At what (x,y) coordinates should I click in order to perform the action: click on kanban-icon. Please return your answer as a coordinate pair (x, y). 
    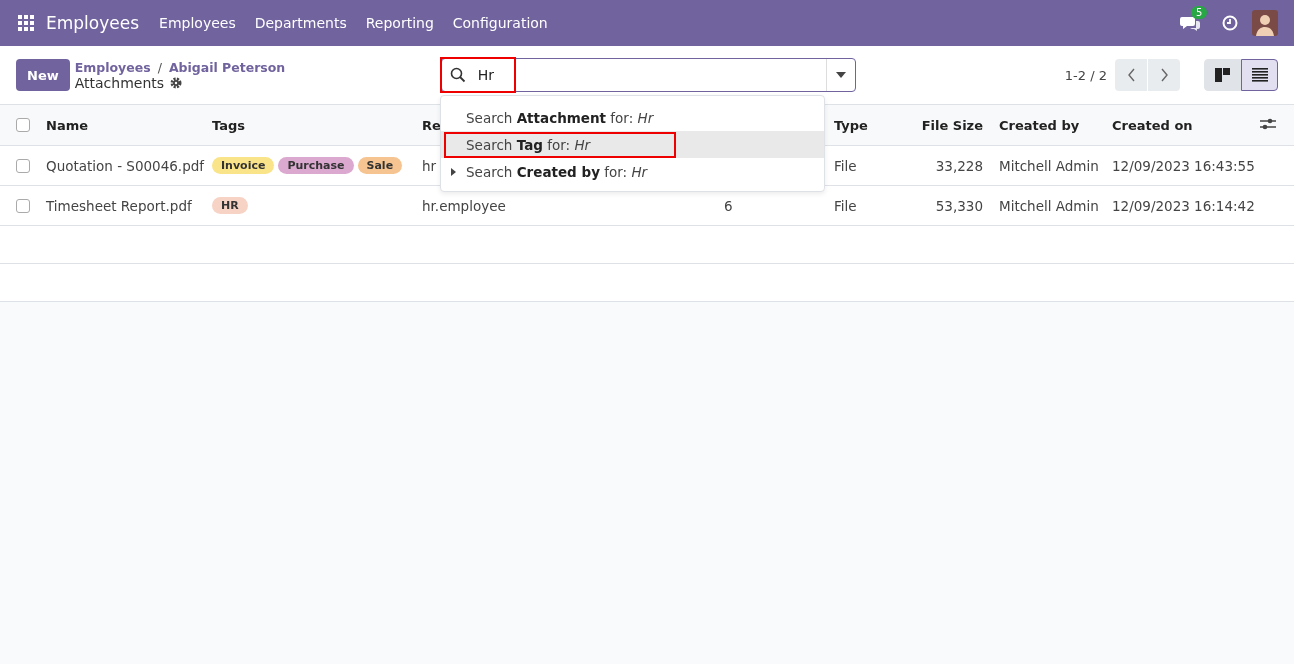
    Looking at the image, I should click on (1222, 75).